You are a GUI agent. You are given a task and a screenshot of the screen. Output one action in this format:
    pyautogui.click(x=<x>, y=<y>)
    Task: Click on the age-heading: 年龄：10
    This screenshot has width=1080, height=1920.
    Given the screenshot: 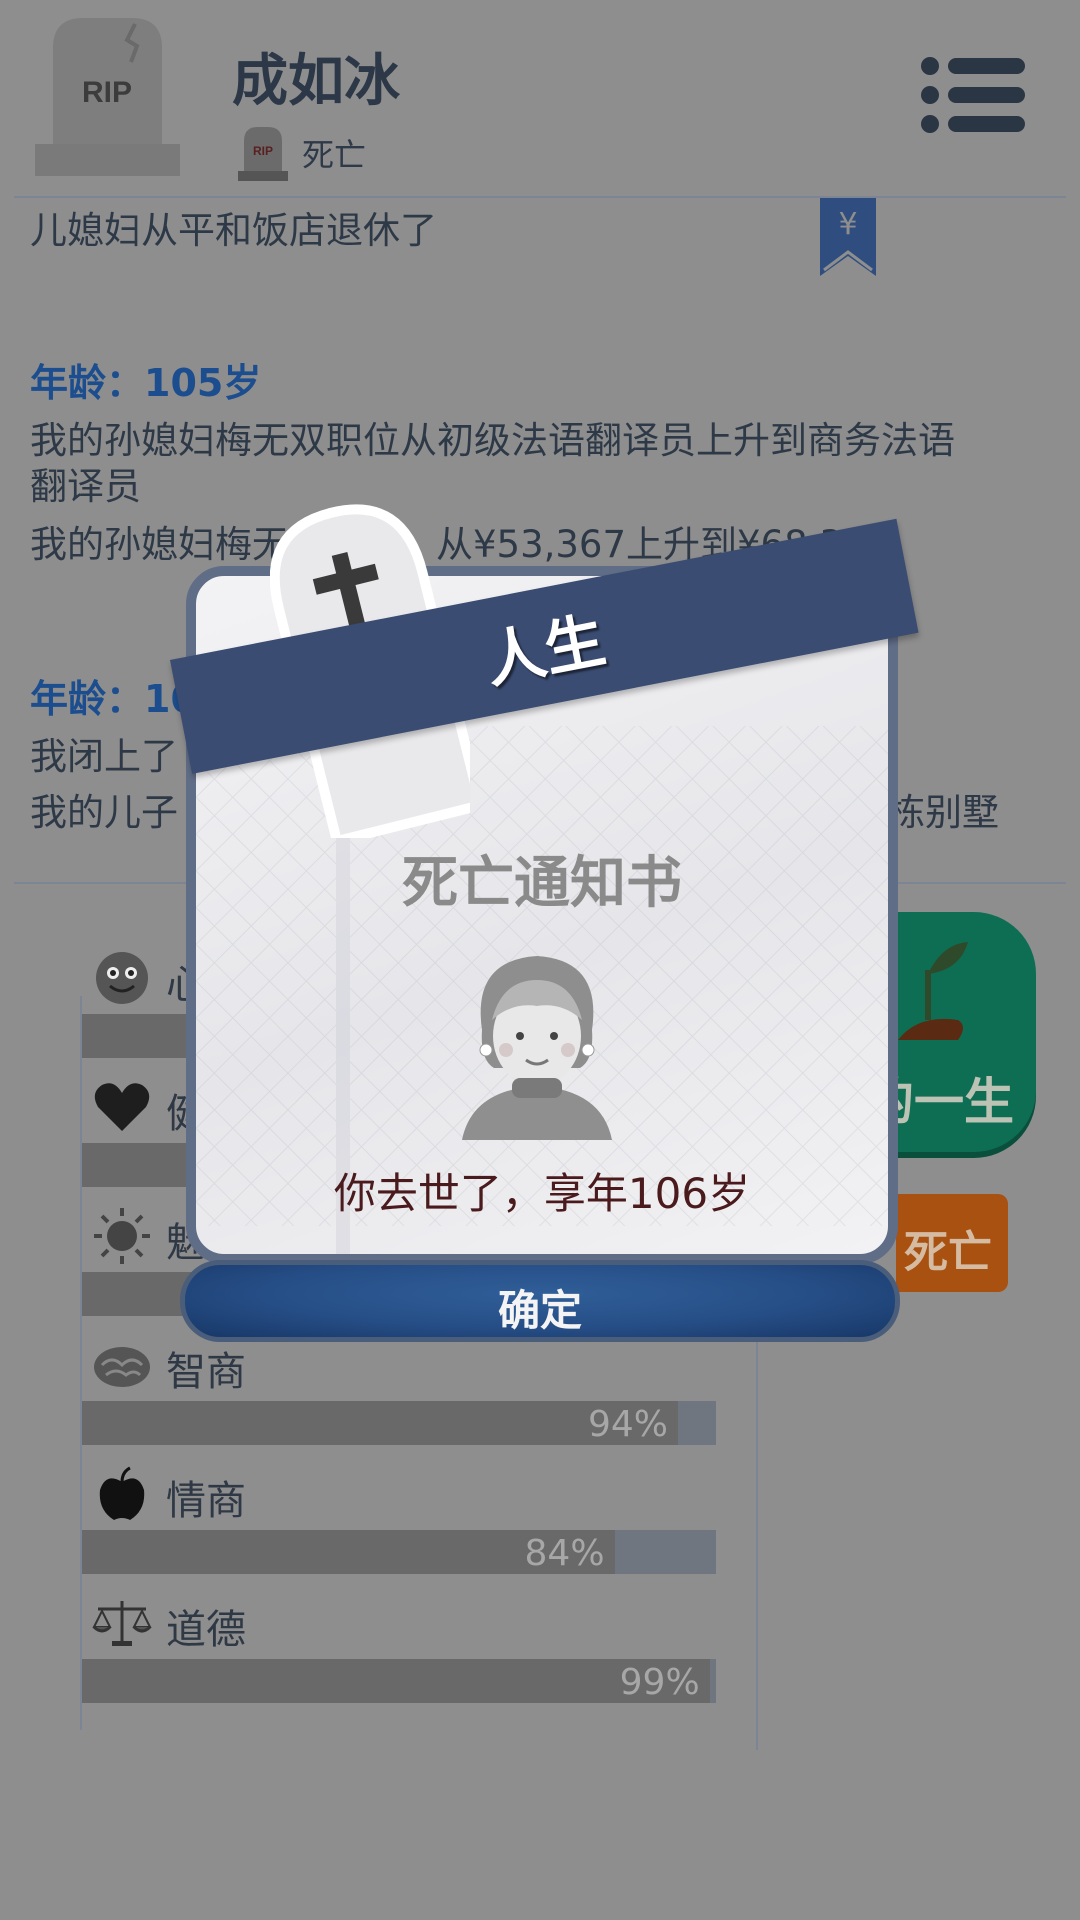 What is the action you would take?
    pyautogui.click(x=113, y=699)
    